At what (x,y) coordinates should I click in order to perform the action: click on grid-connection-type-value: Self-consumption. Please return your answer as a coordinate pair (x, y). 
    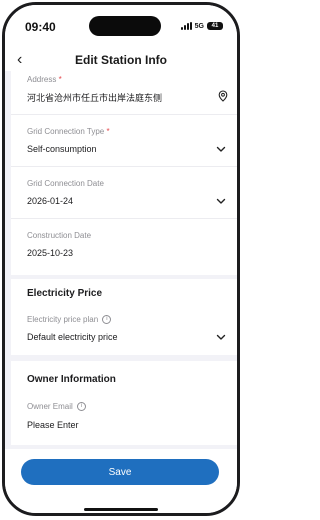
    Looking at the image, I should click on (62, 149).